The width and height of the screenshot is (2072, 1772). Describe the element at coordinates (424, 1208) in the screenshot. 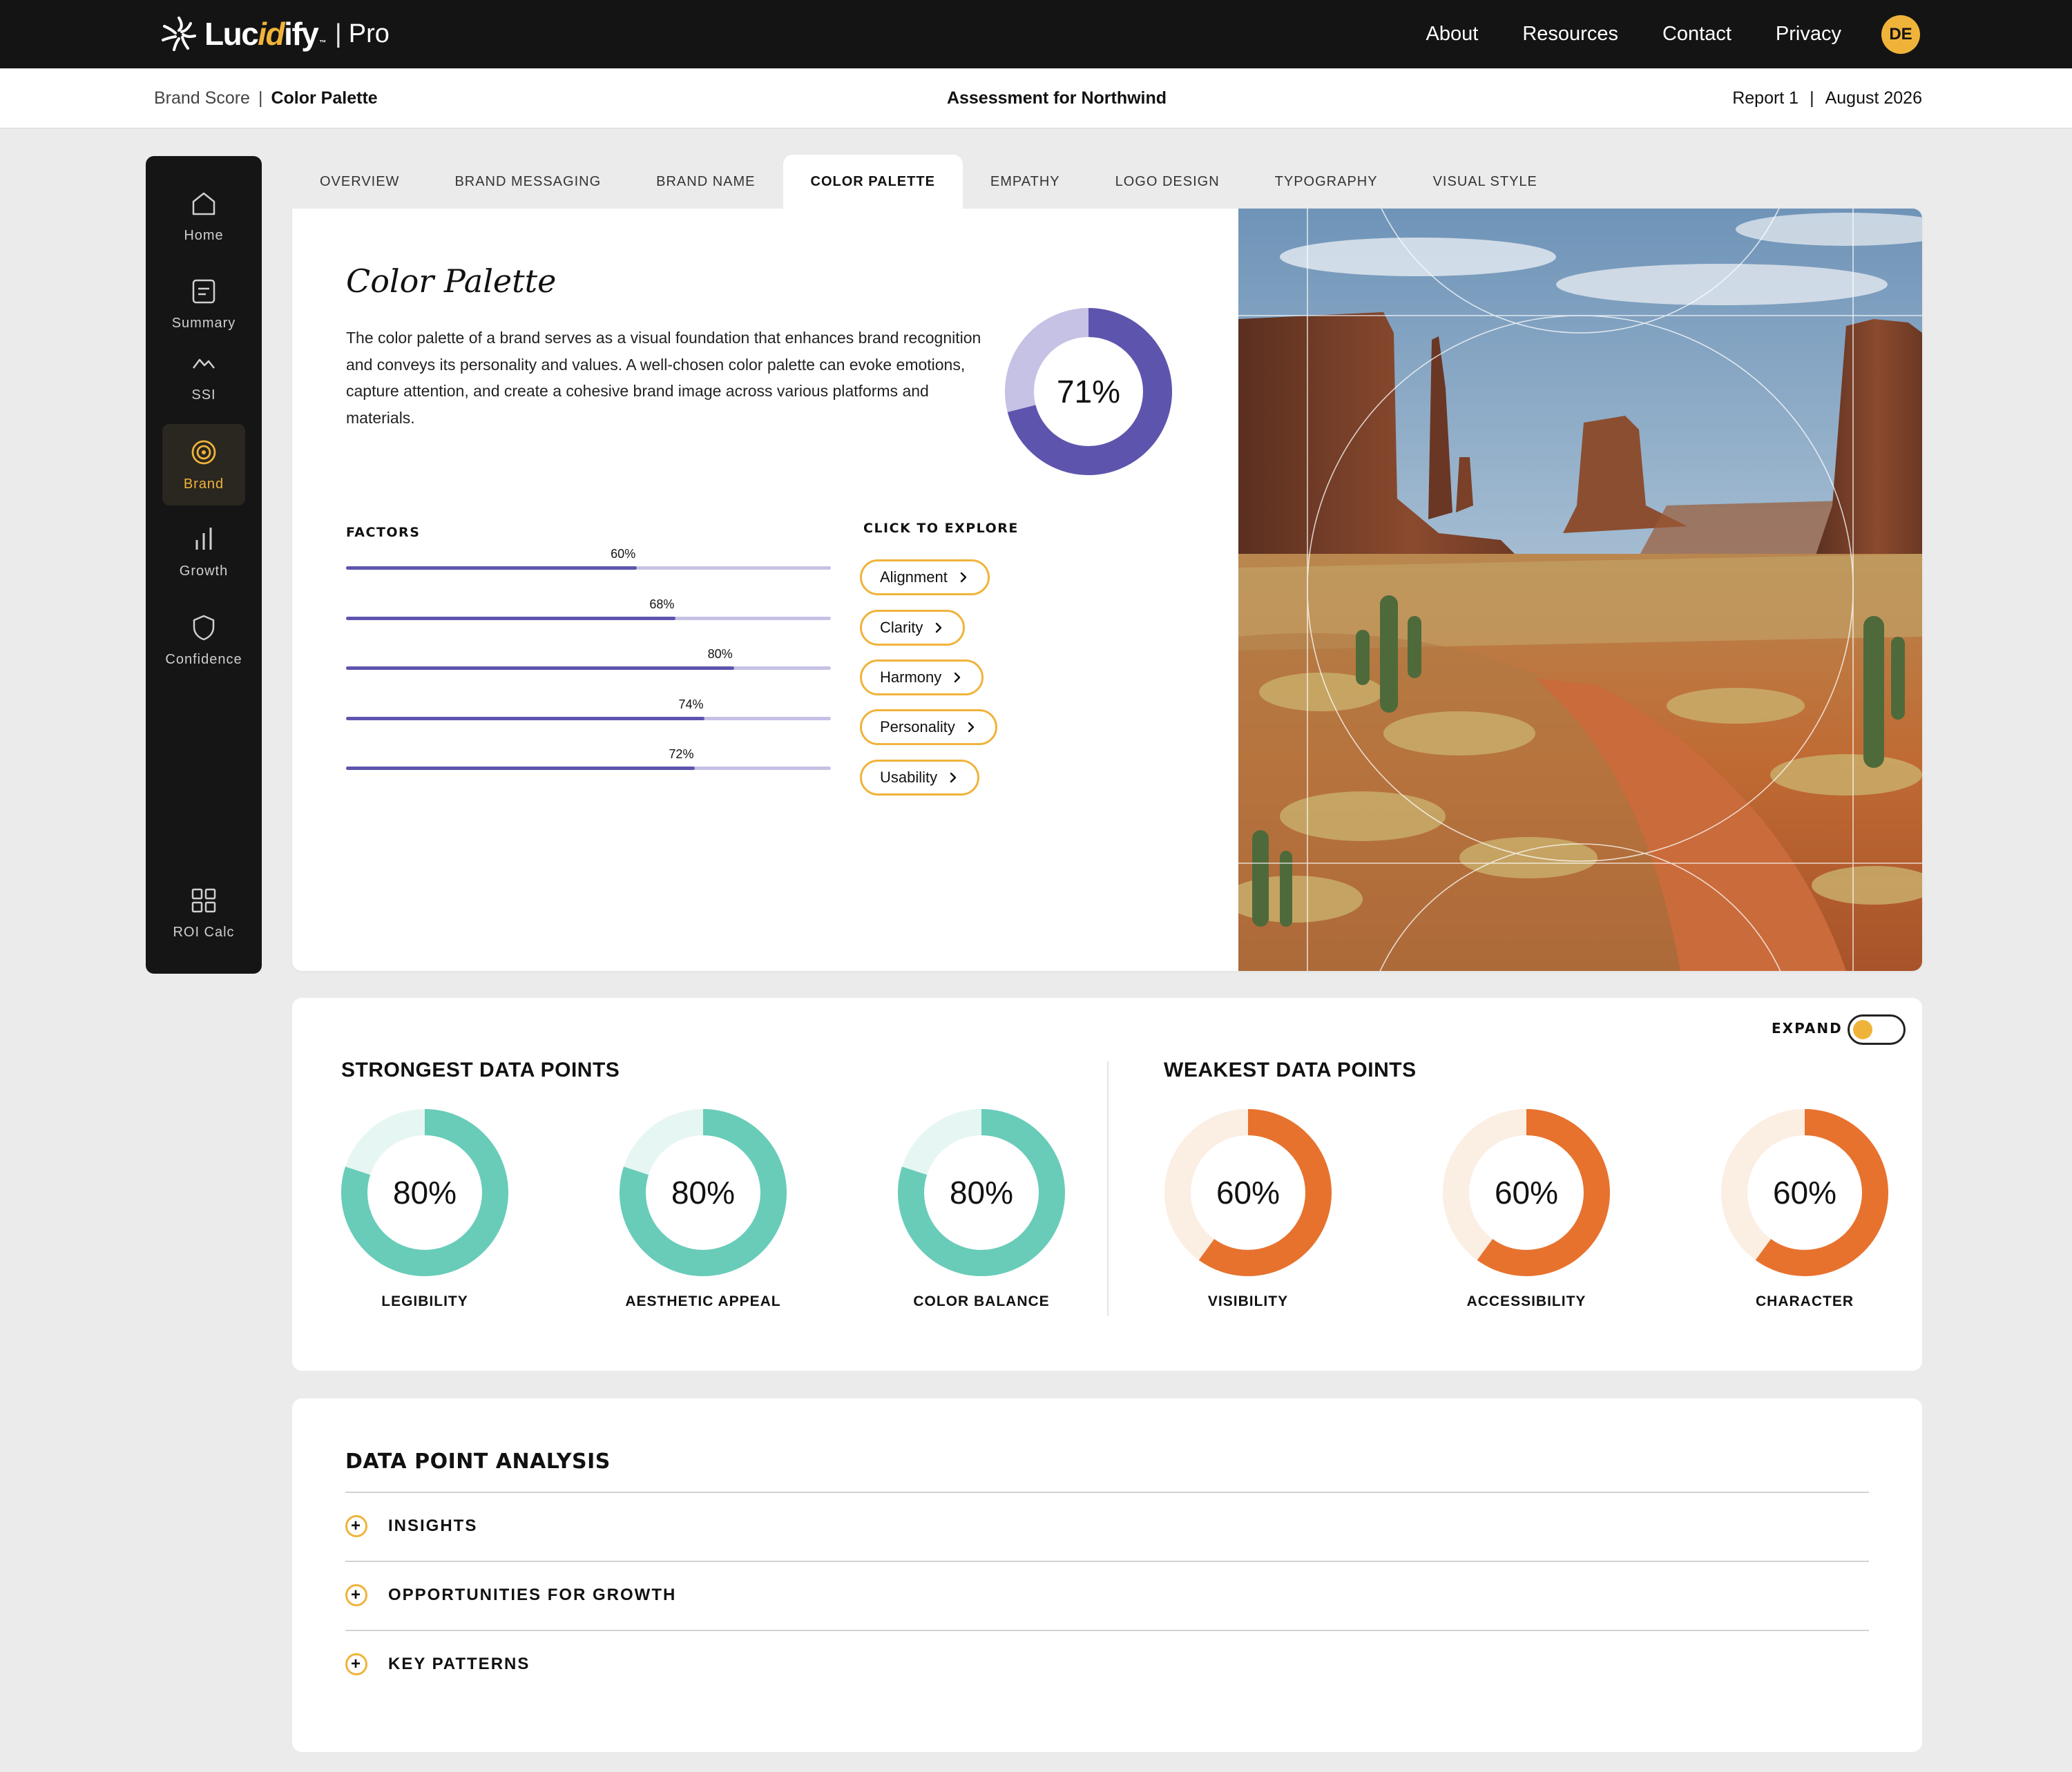

I see `data-point-legibility: 80% LEGIBILITY` at that location.